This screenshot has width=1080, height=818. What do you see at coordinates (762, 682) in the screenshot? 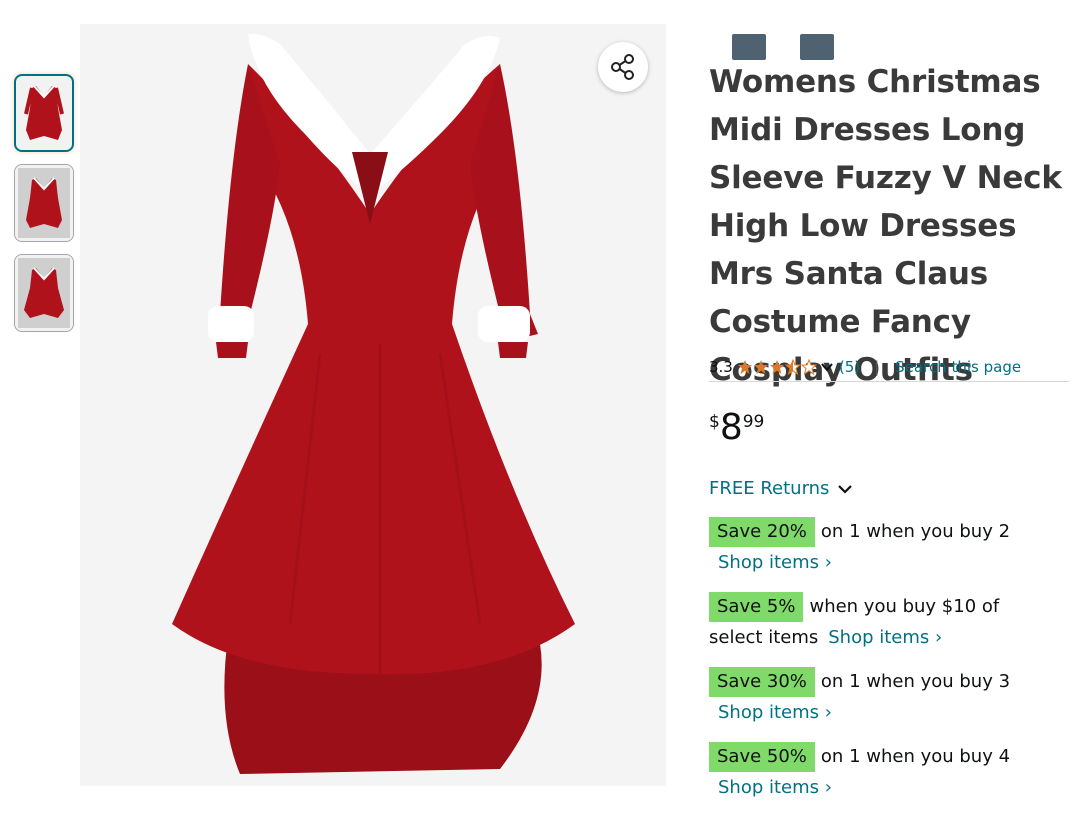
I see `promotion-badge: Save 30%` at bounding box center [762, 682].